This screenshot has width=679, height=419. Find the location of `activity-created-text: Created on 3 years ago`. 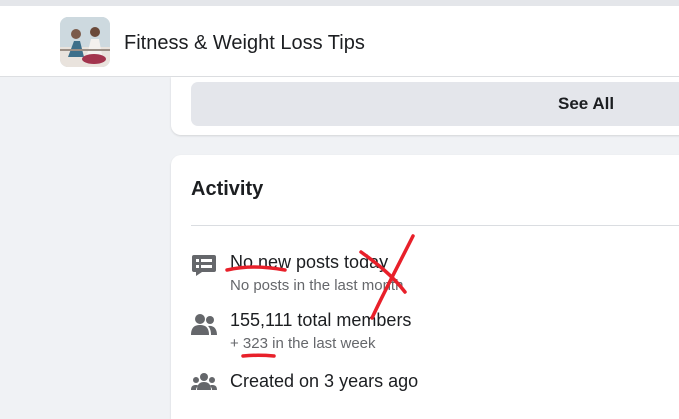

activity-created-text: Created on 3 years ago is located at coordinates (324, 381).